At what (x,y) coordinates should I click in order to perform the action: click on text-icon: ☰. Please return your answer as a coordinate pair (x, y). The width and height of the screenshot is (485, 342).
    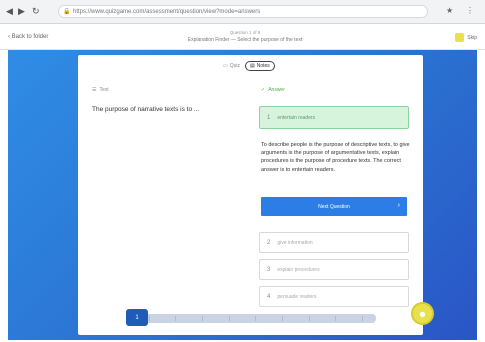
    Looking at the image, I should click on (94, 90).